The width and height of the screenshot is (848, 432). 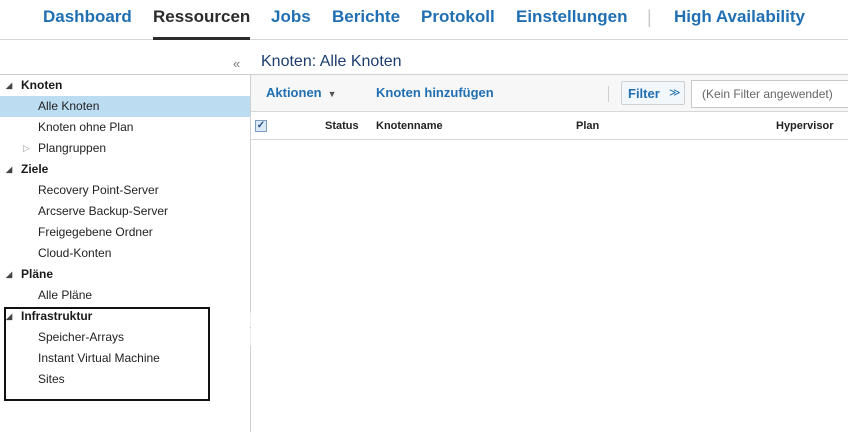 I want to click on tree-group-label: Pläne, so click(x=37, y=274).